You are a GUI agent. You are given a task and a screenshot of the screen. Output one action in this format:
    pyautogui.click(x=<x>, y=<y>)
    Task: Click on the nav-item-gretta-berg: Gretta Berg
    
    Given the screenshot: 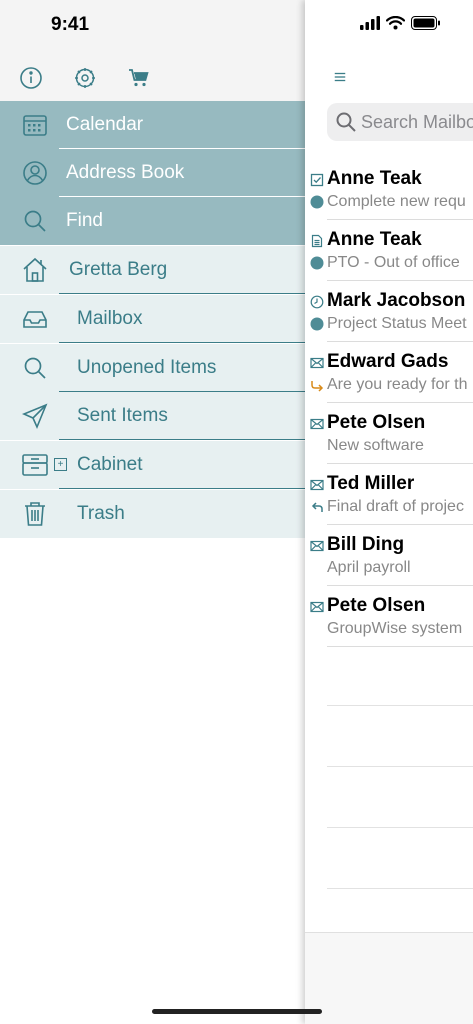 What is the action you would take?
    pyautogui.click(x=152, y=270)
    